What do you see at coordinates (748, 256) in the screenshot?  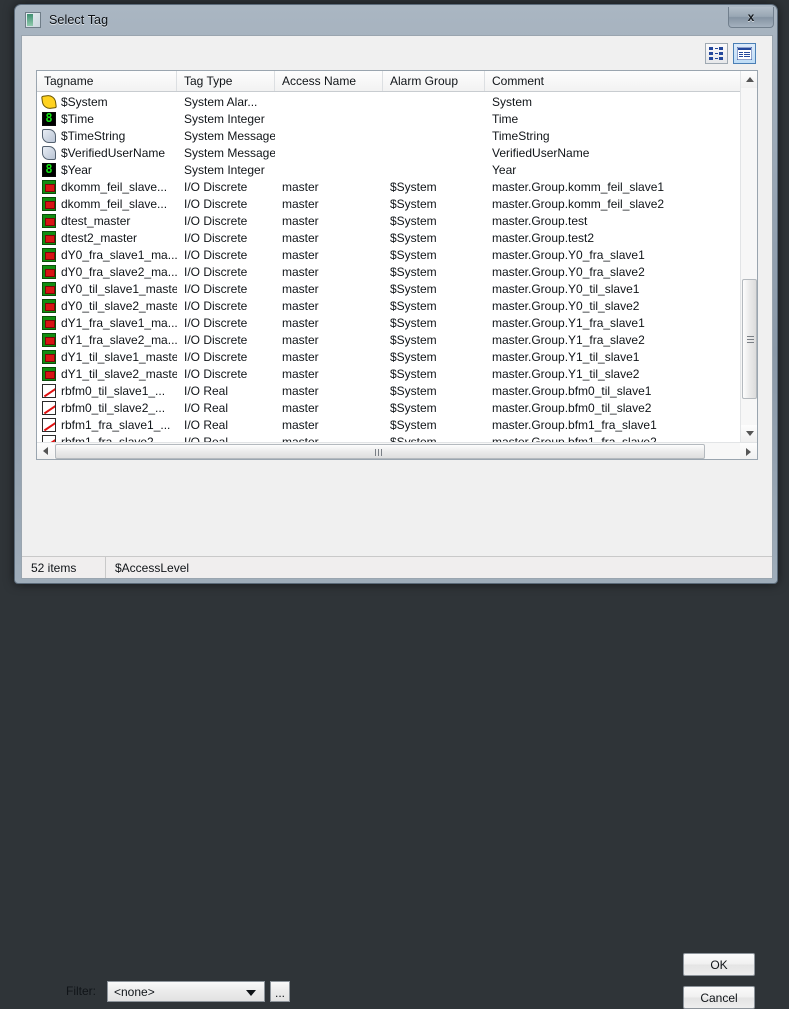 I see `vertical-scrollbar` at bounding box center [748, 256].